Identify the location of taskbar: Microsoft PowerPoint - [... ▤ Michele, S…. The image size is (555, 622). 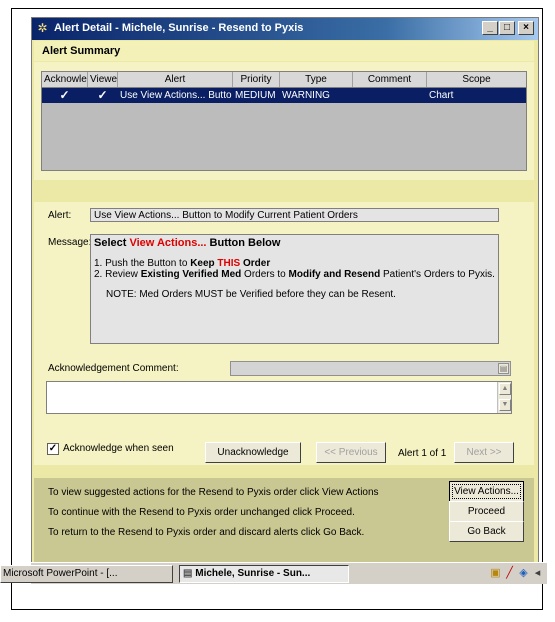
(273, 573).